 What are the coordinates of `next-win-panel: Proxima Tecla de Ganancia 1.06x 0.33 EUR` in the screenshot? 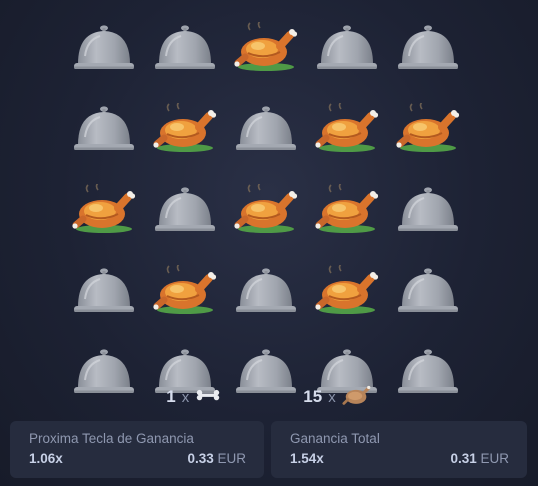 It's located at (137, 449).